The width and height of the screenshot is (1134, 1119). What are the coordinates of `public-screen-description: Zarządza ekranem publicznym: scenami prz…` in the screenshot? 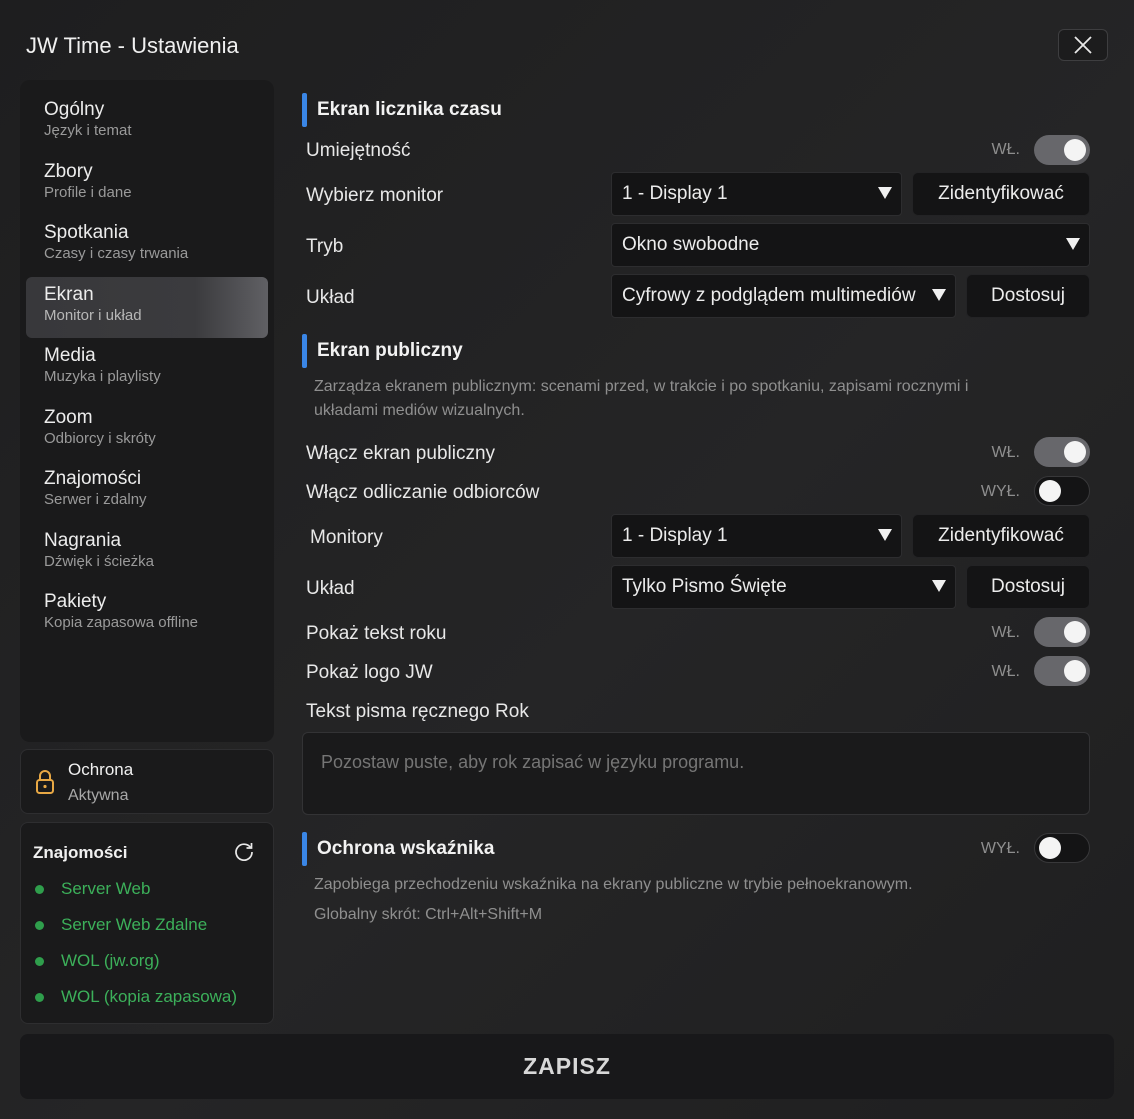 It's located at (641, 398).